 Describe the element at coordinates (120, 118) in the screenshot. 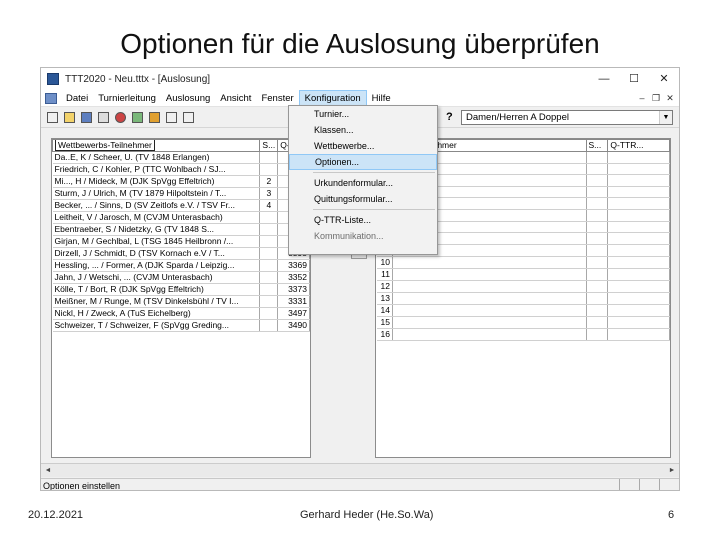

I see `players-icon` at that location.